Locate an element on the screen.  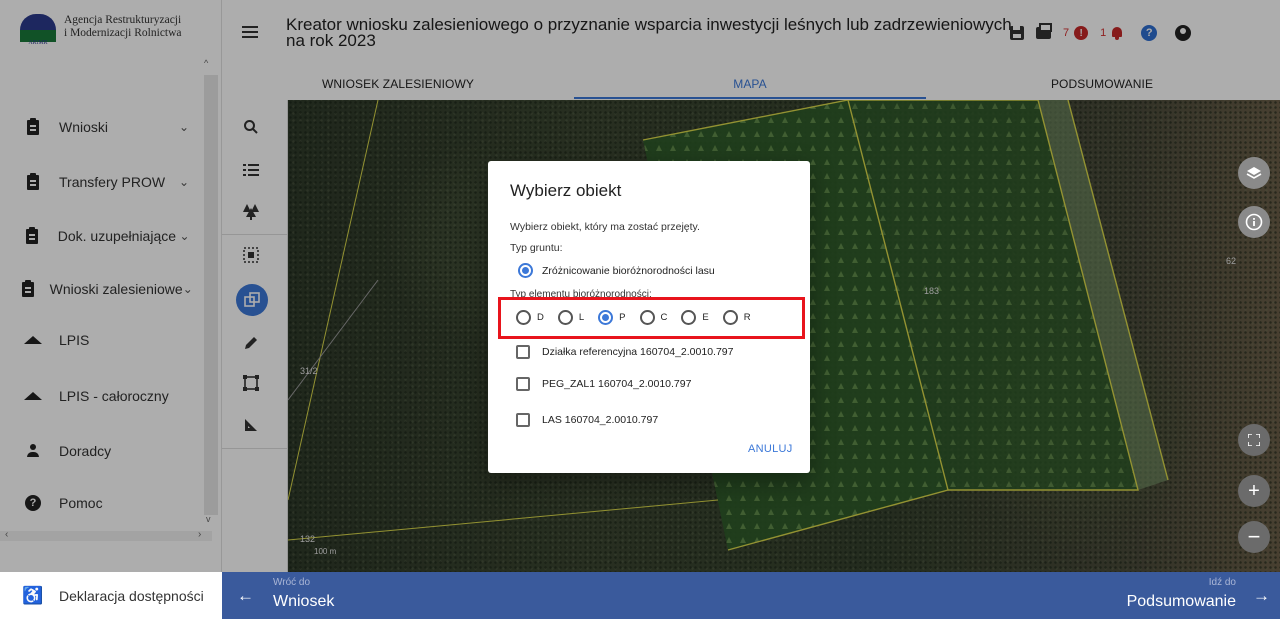
zoom-in-button: + is located at coordinates (1254, 491).